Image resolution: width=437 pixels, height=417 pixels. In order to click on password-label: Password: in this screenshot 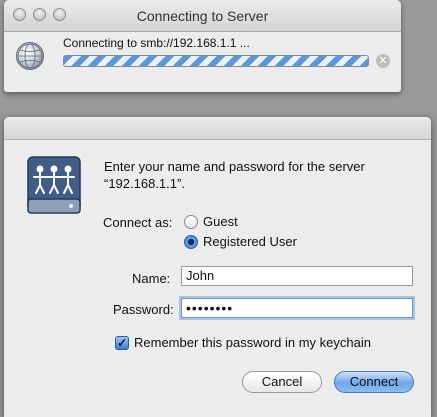, I will do `click(143, 309)`.